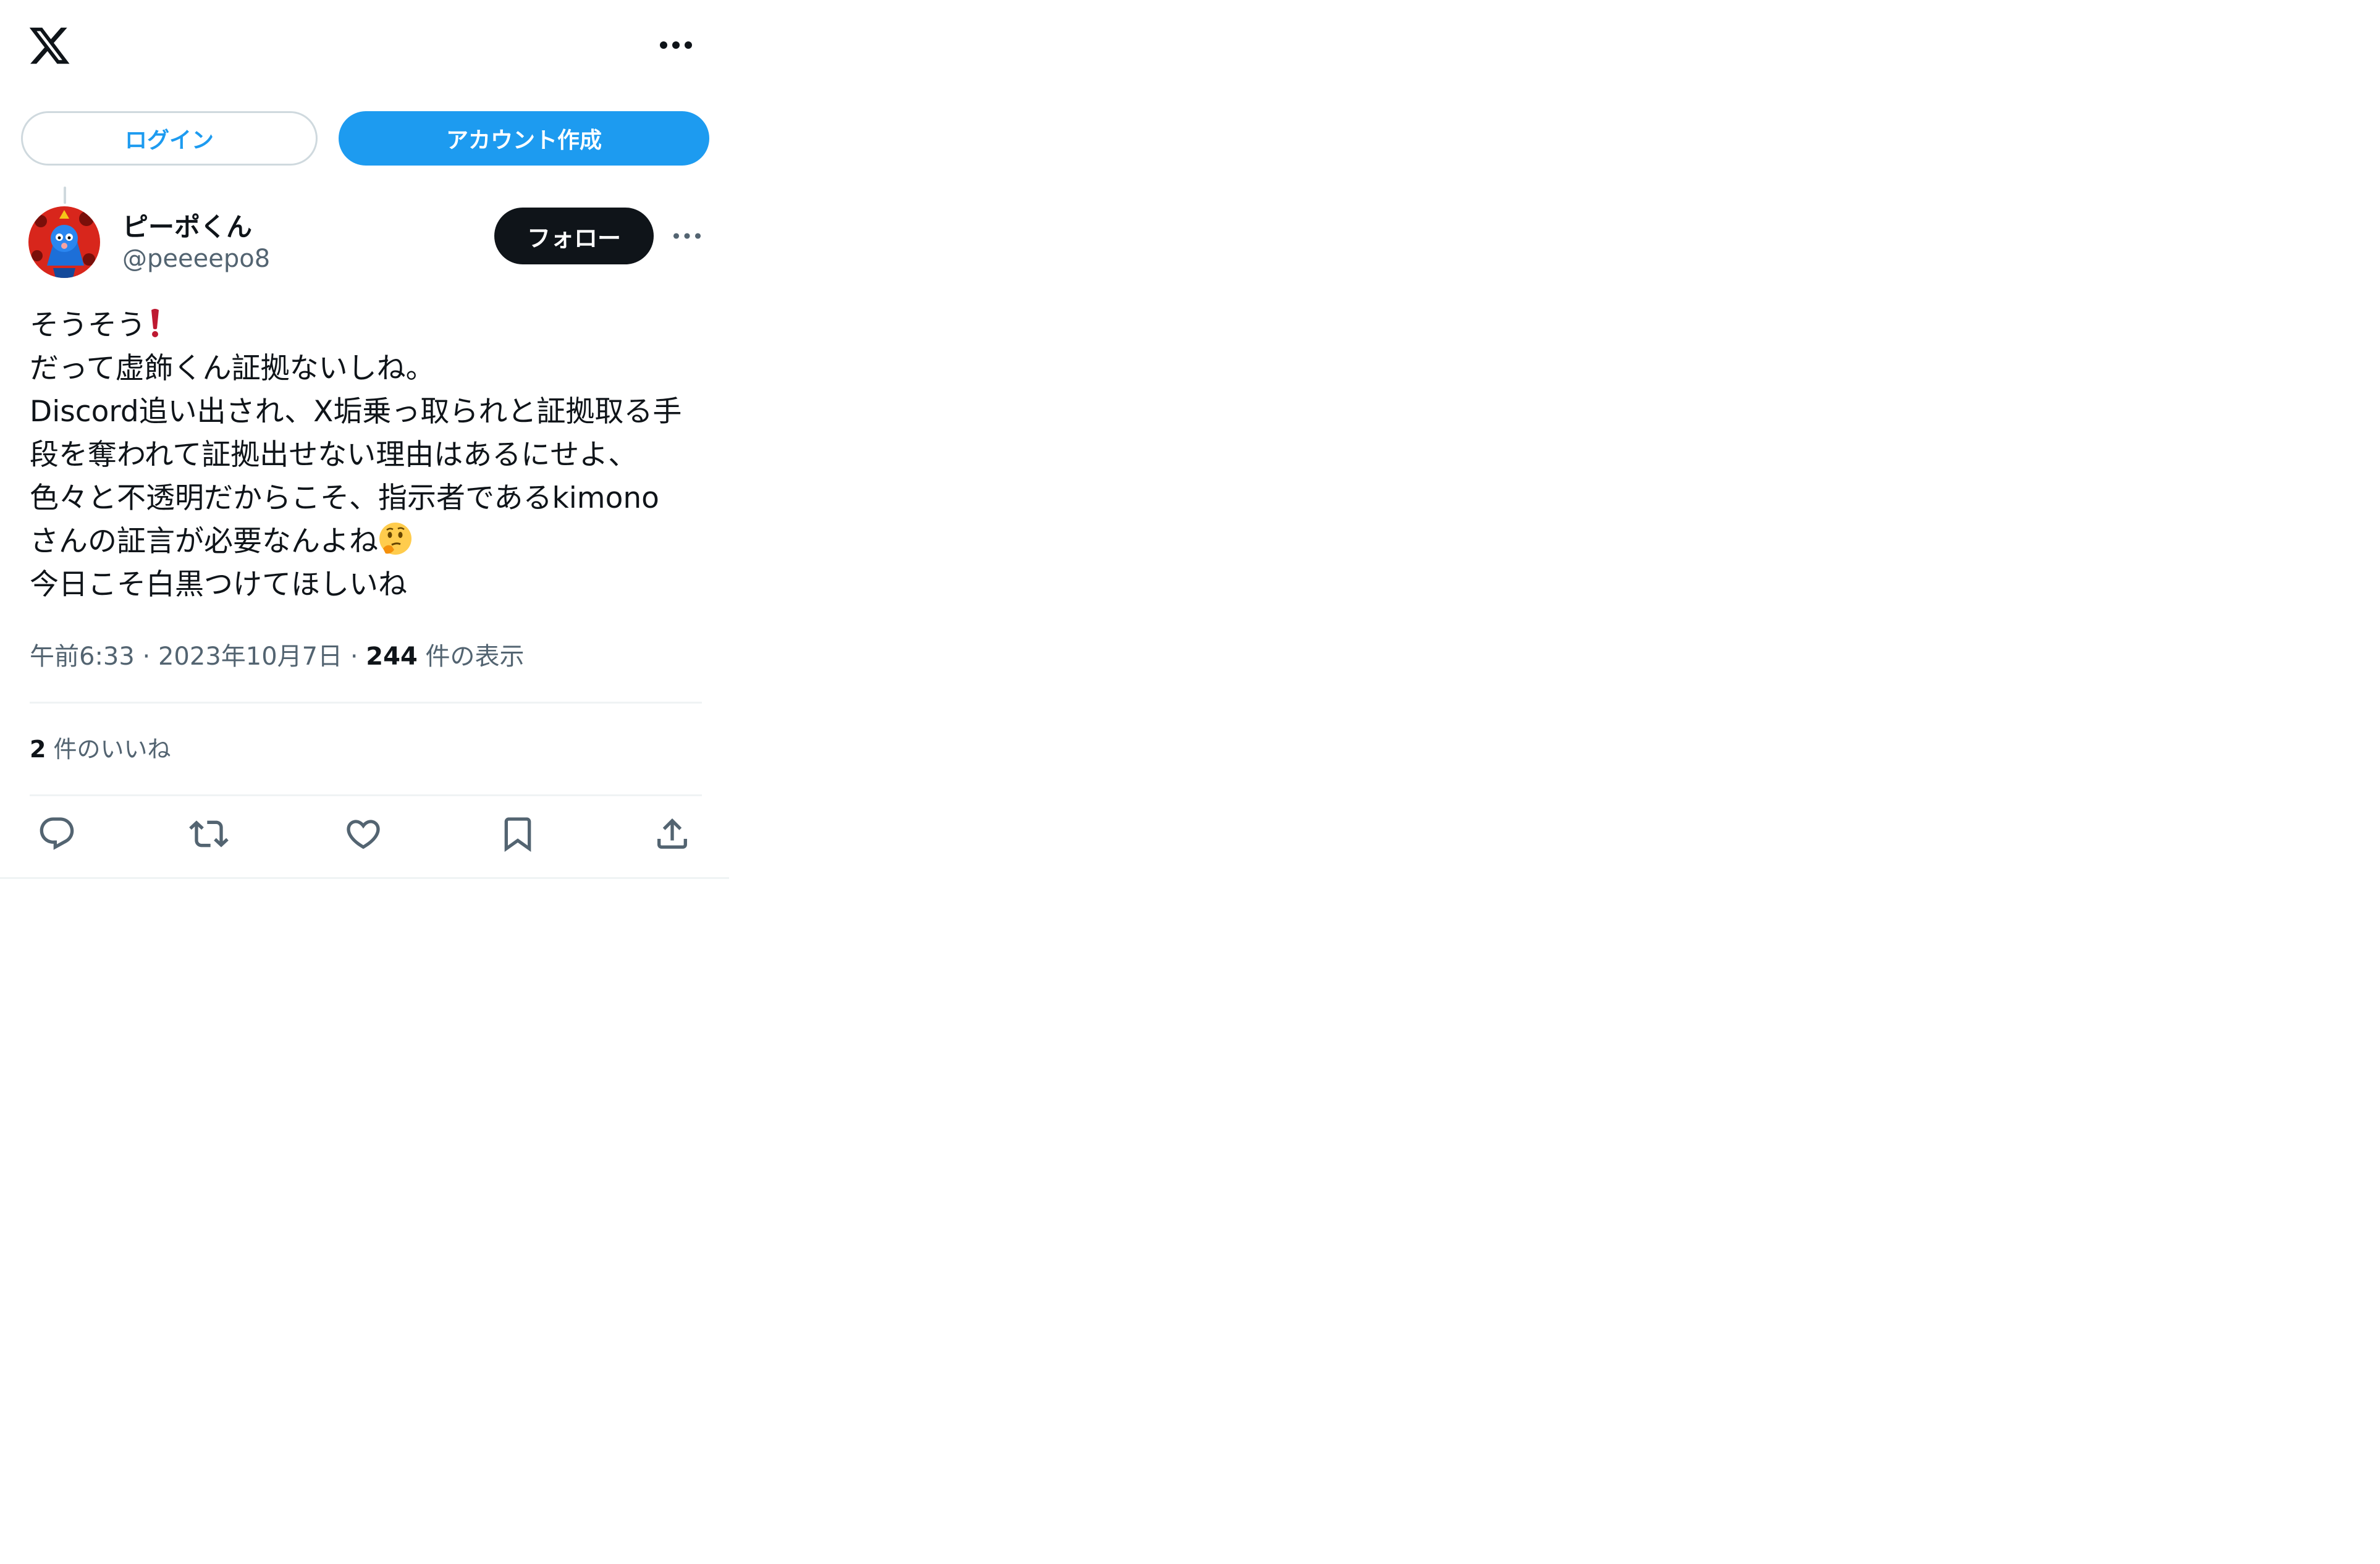  Describe the element at coordinates (209, 834) in the screenshot. I see `repost-icon` at that location.